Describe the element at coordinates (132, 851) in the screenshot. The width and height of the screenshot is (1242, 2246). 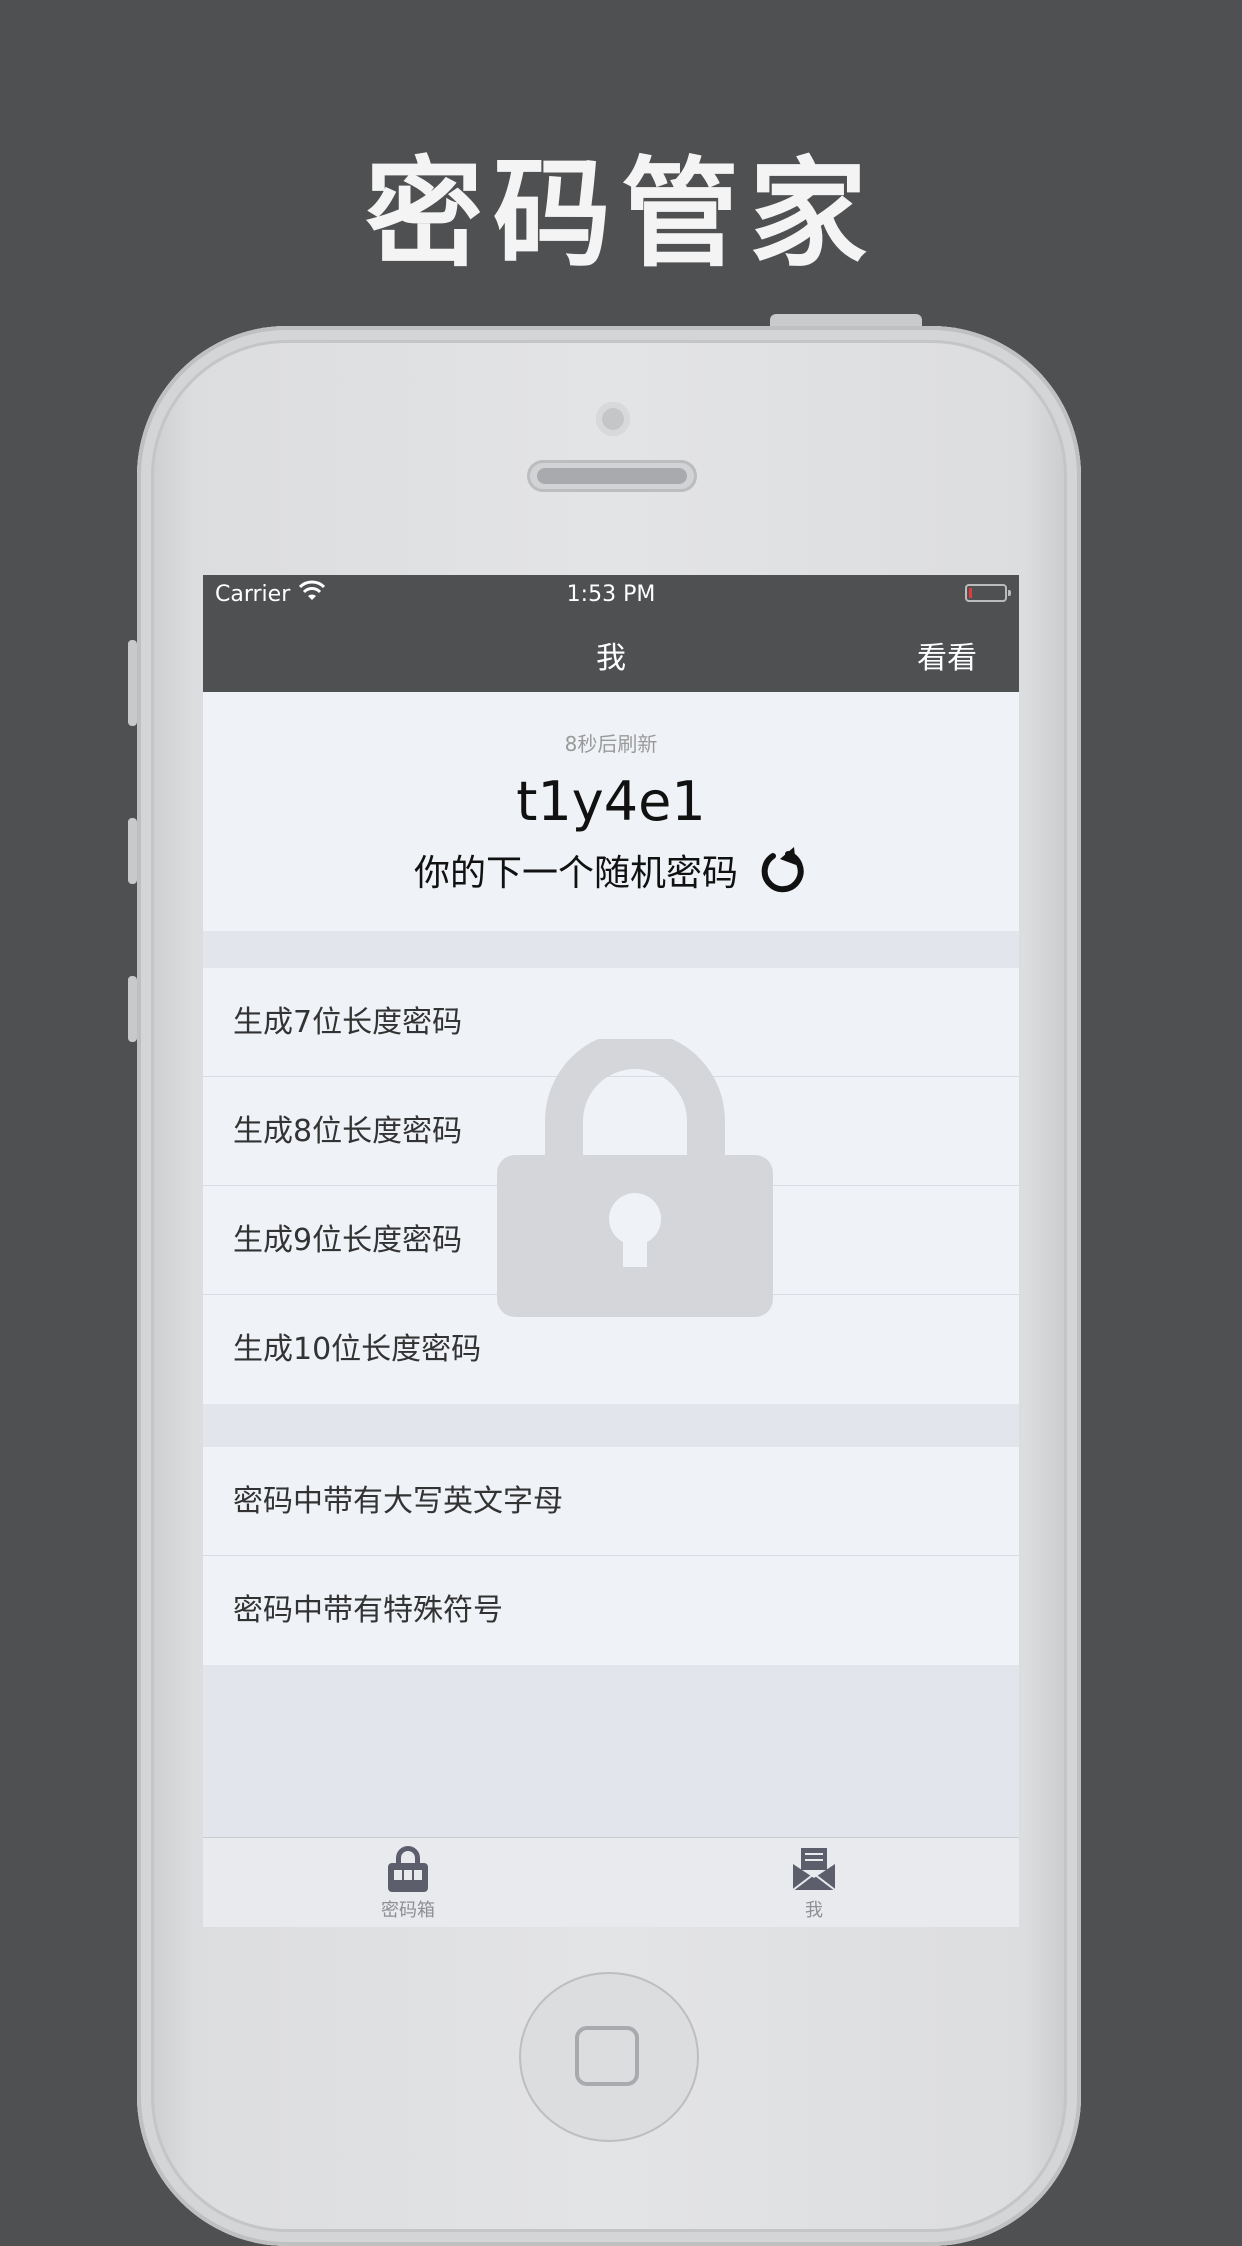
I see `phone-volume-up` at that location.